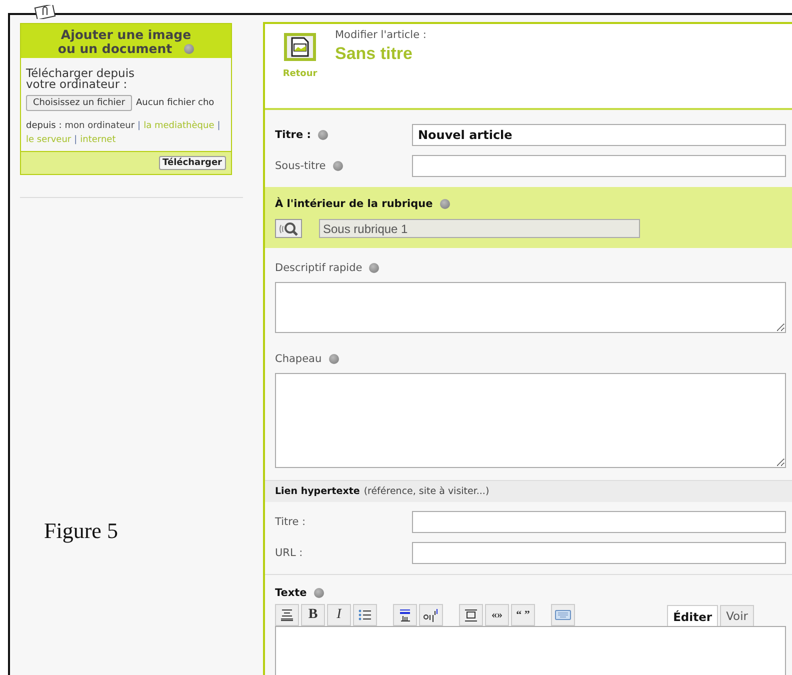  I want to click on upload-button: Télécharger, so click(192, 163).